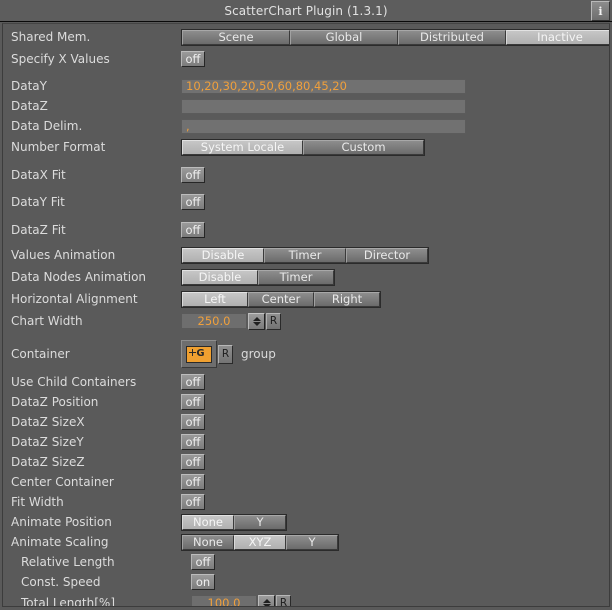 The image size is (612, 610). I want to click on horizontal-alignment-option-left: Left, so click(215, 299).